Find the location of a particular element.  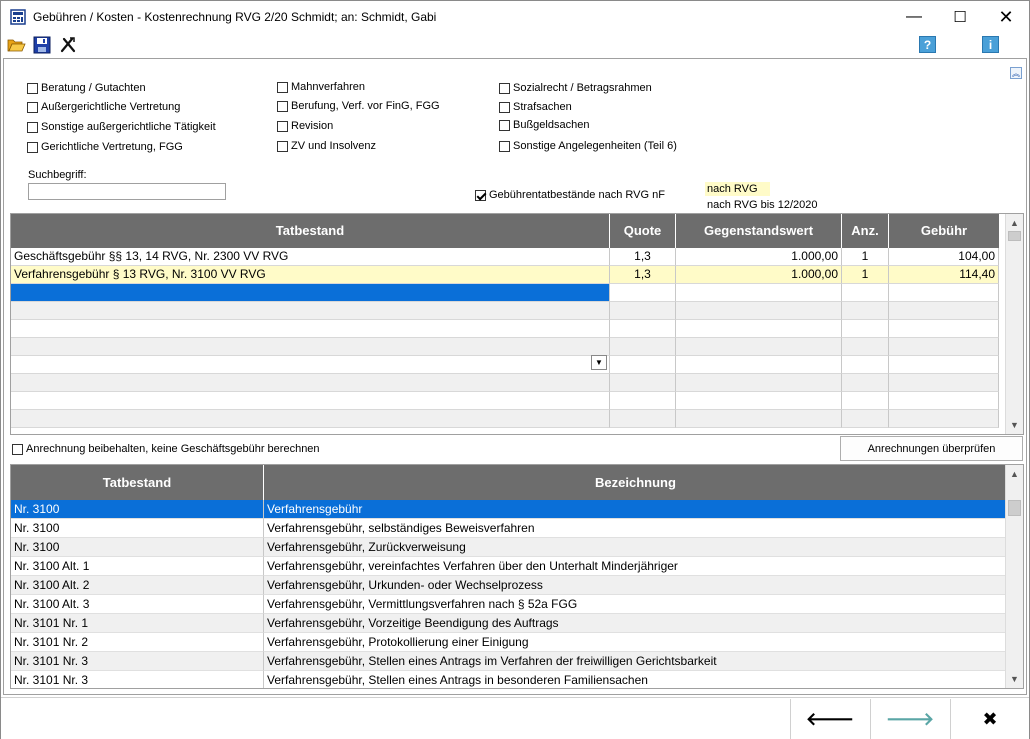

category-gerichtliche-vertretung: Gerichtliche Vertretung, FGG is located at coordinates (105, 147).